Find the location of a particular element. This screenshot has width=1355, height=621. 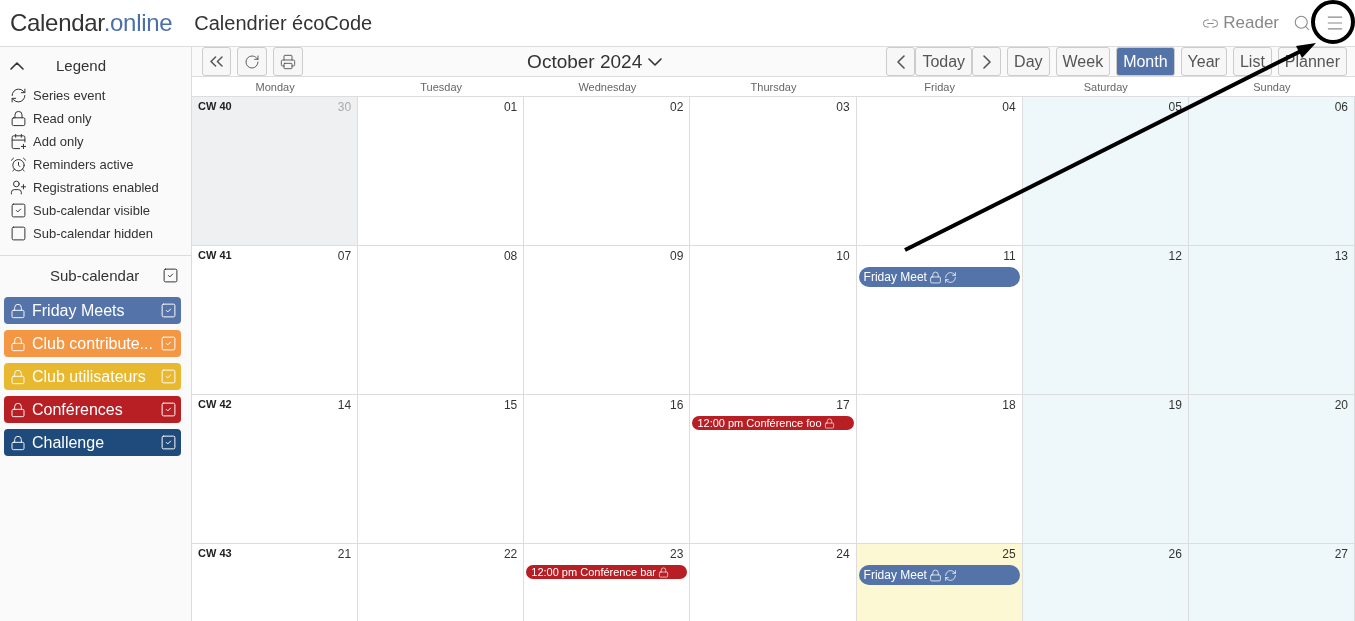

refresh-button is located at coordinates (252, 61).